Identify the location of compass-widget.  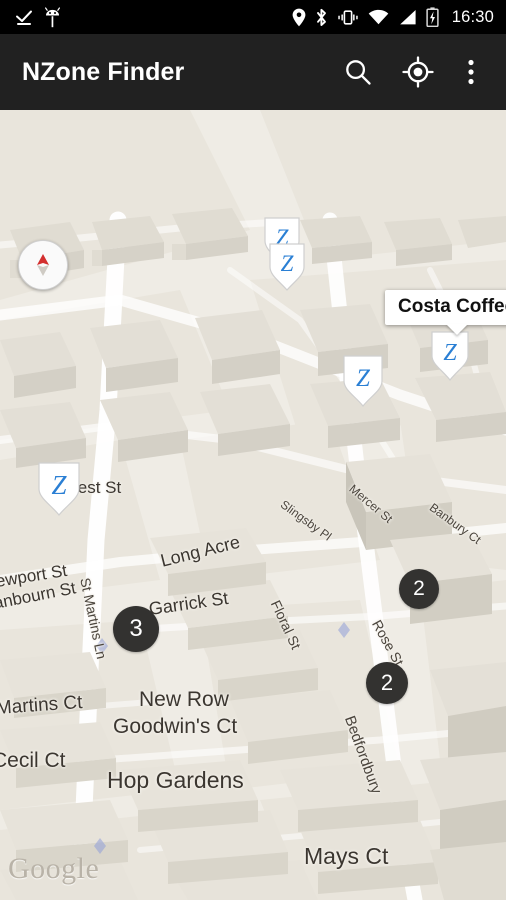
(43, 265).